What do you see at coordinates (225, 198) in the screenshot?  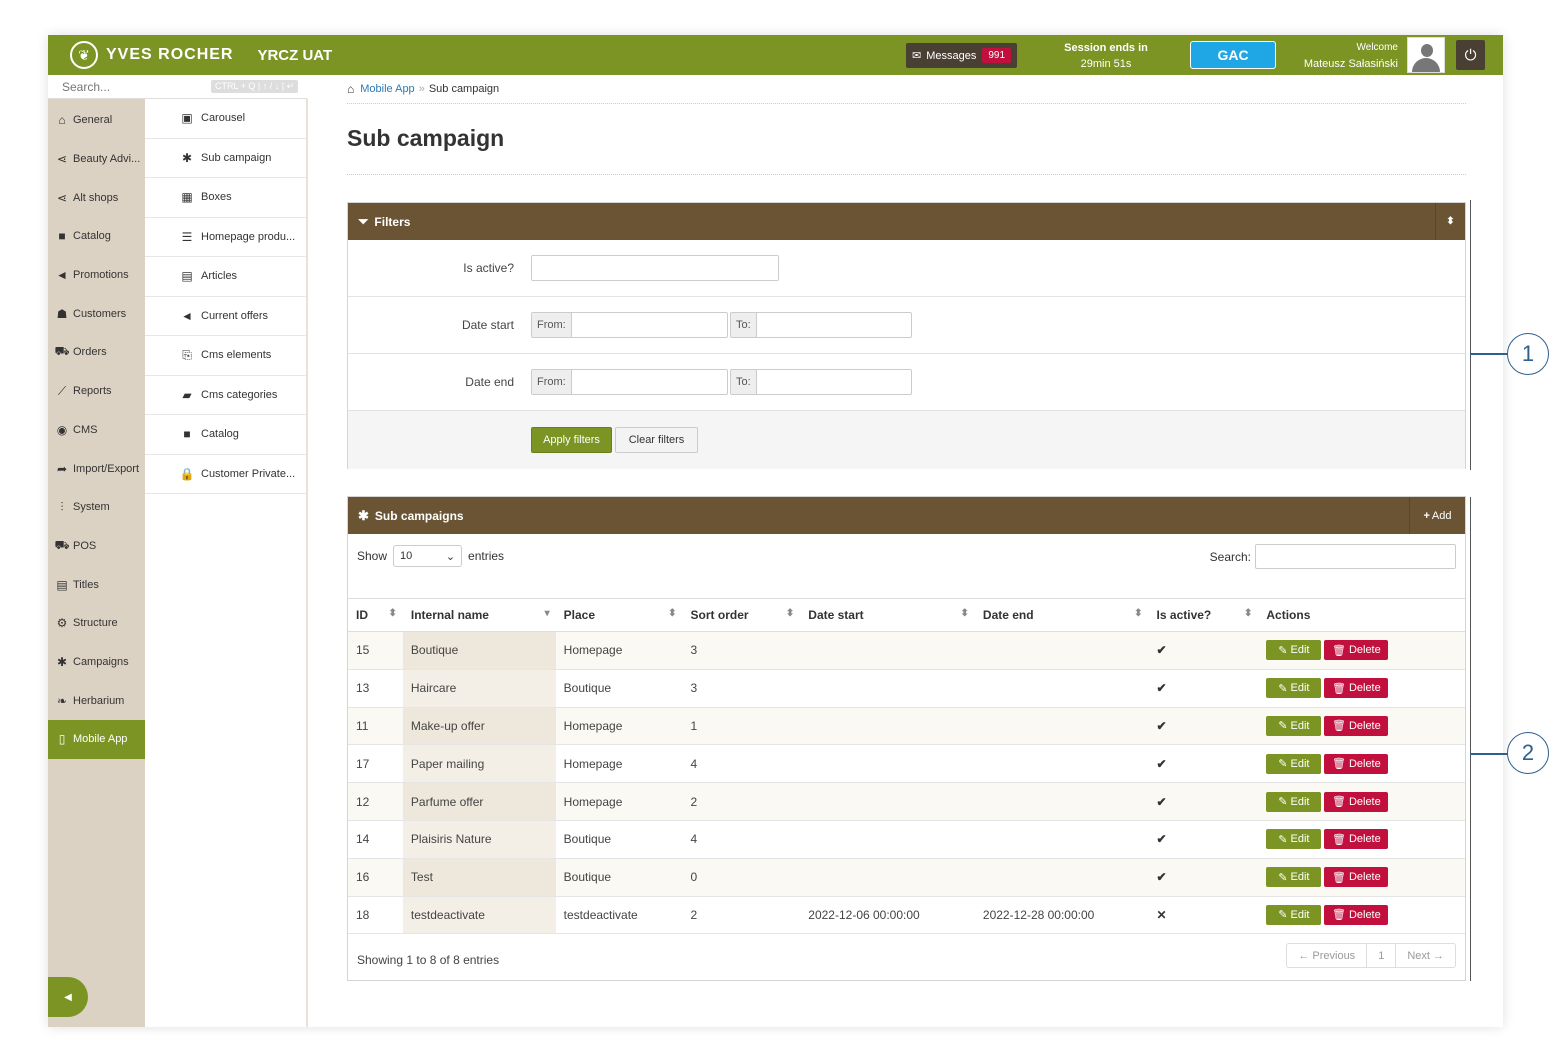 I see `subnav-item-boxes: ▦ Boxes` at bounding box center [225, 198].